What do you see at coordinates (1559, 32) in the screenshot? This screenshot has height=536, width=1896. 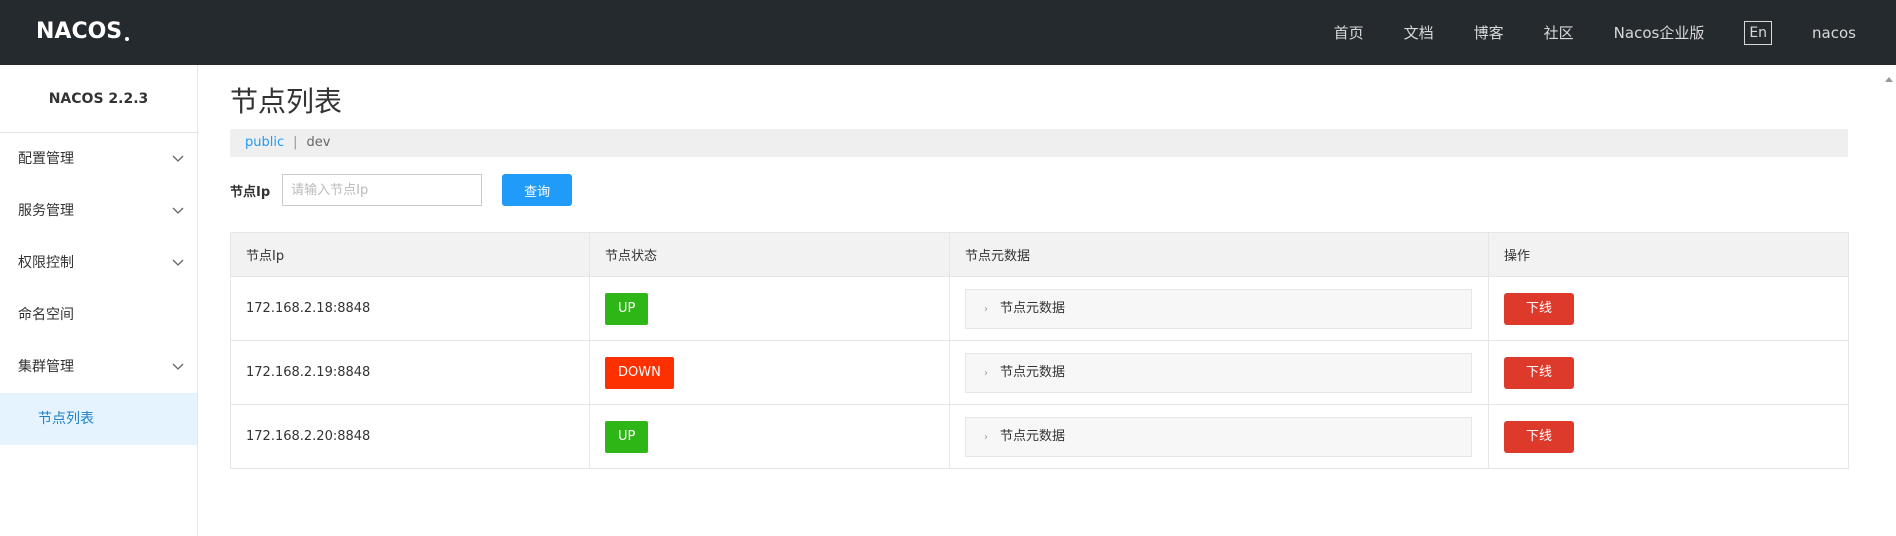 I see `nav-community-link: 社区` at bounding box center [1559, 32].